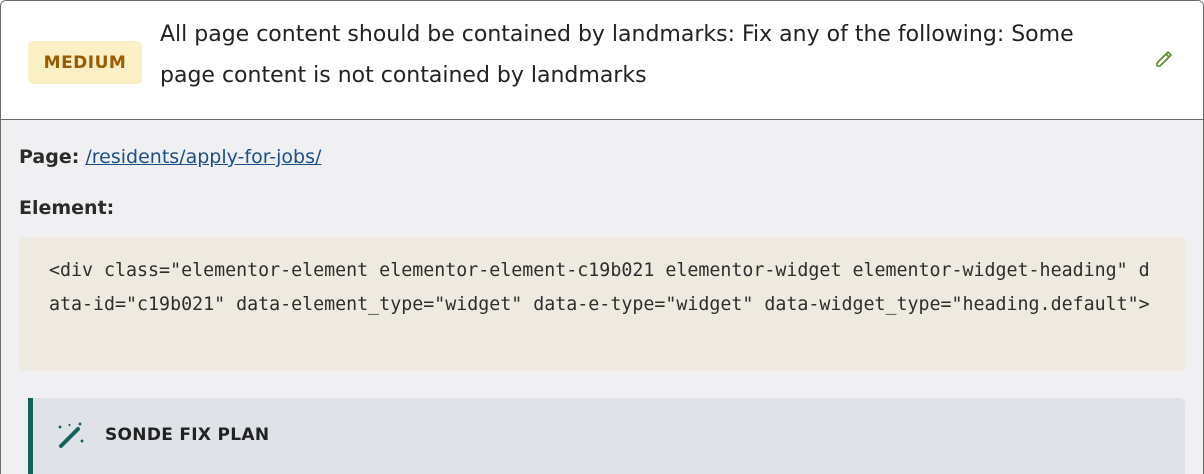  Describe the element at coordinates (203, 157) in the screenshot. I see `page-link: /residents/apply-for-jobs/` at that location.